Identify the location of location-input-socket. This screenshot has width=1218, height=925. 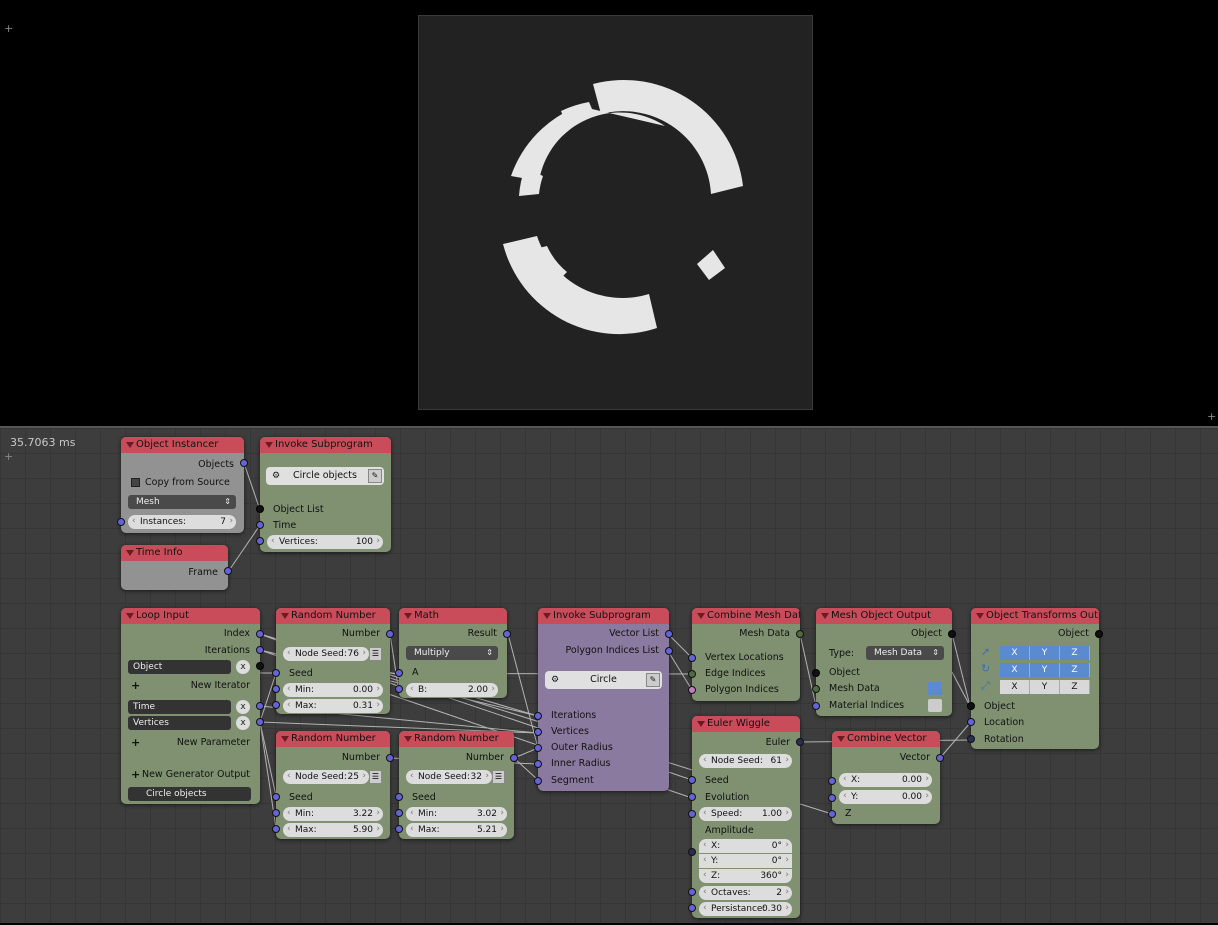
(971, 722).